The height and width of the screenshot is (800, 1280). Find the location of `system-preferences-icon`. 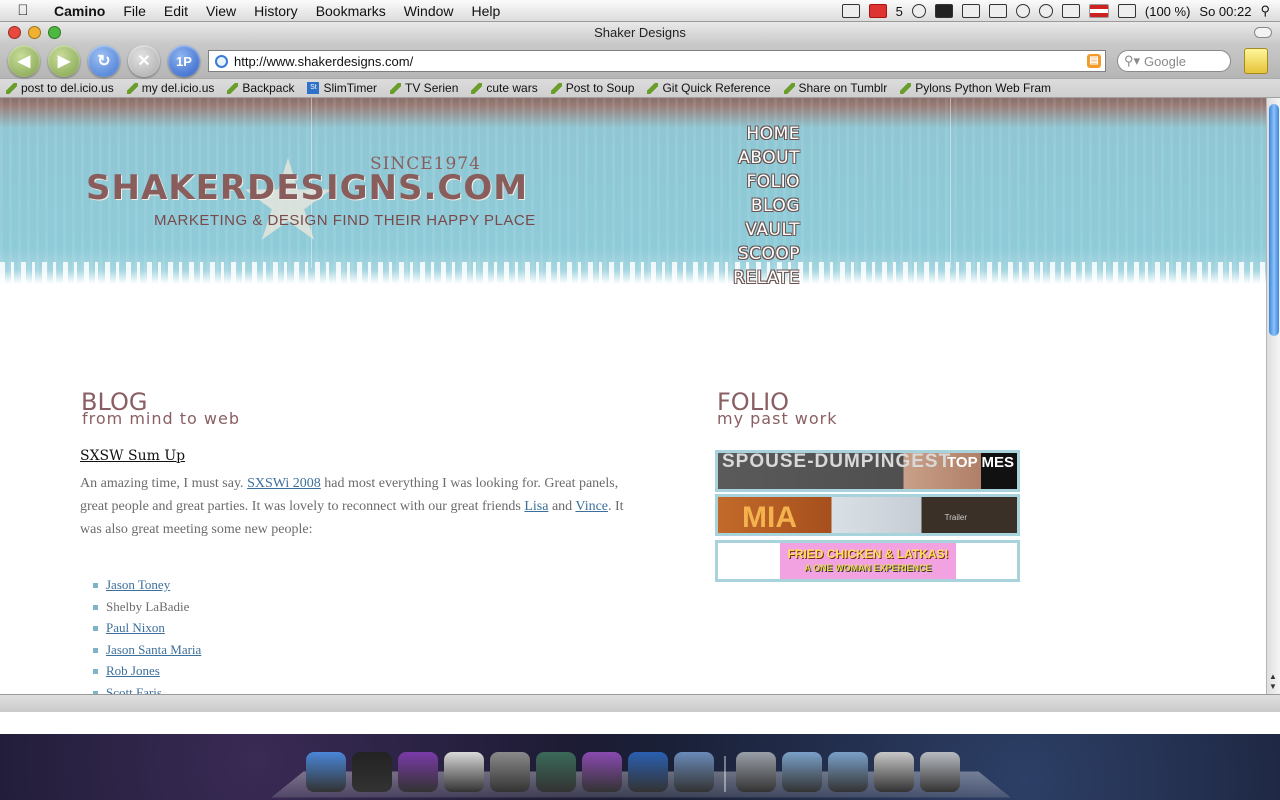

system-preferences-icon is located at coordinates (510, 772).